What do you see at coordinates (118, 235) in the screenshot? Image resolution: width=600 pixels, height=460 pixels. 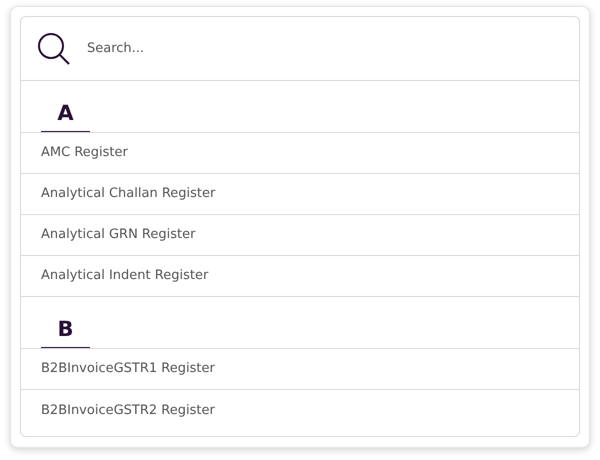 I see `register-link: Analytical GRN Register` at bounding box center [118, 235].